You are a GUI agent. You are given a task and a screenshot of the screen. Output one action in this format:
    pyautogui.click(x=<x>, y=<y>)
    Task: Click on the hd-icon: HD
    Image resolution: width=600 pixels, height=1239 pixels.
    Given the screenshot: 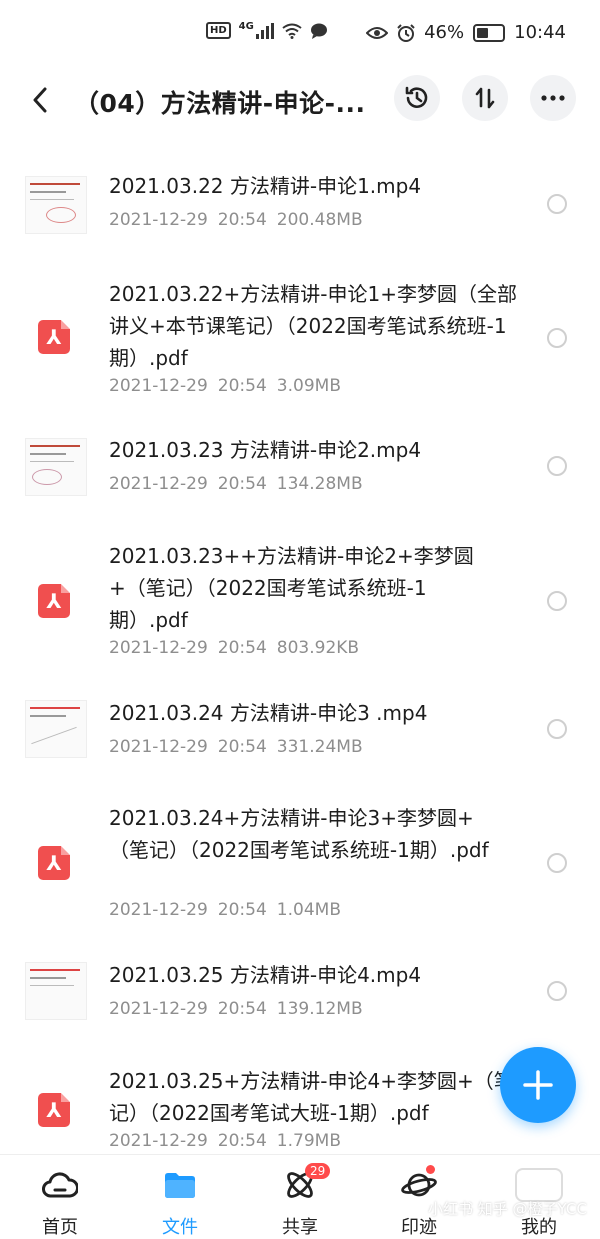 What is the action you would take?
    pyautogui.click(x=218, y=30)
    